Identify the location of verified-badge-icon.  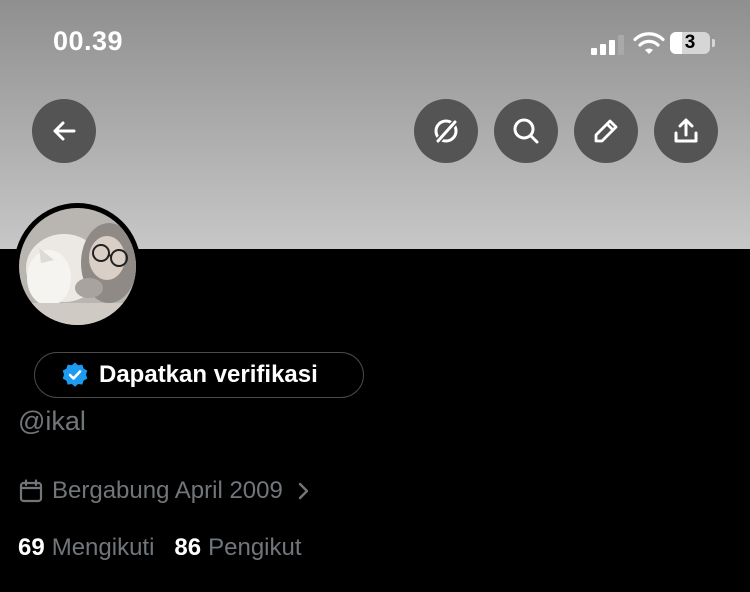
(75, 374).